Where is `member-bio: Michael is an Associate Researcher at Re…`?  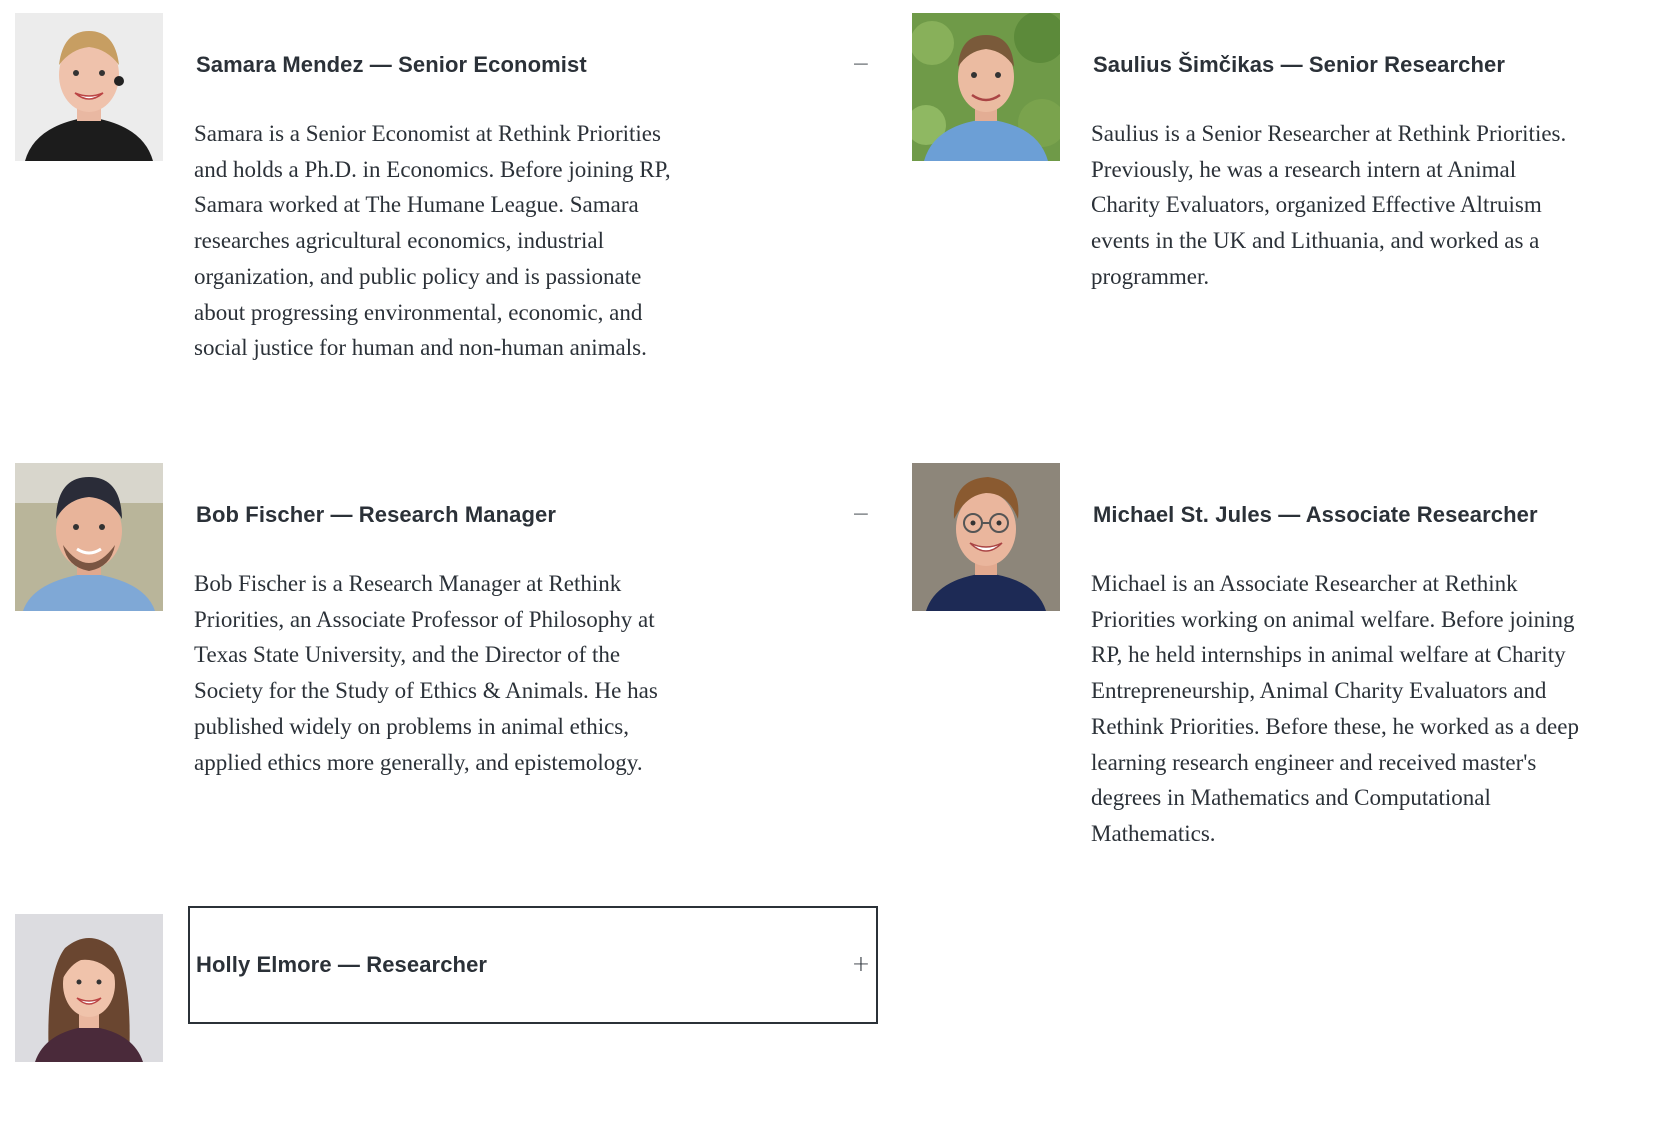
member-bio: Michael is an Associate Researcher at Re… is located at coordinates (1335, 708).